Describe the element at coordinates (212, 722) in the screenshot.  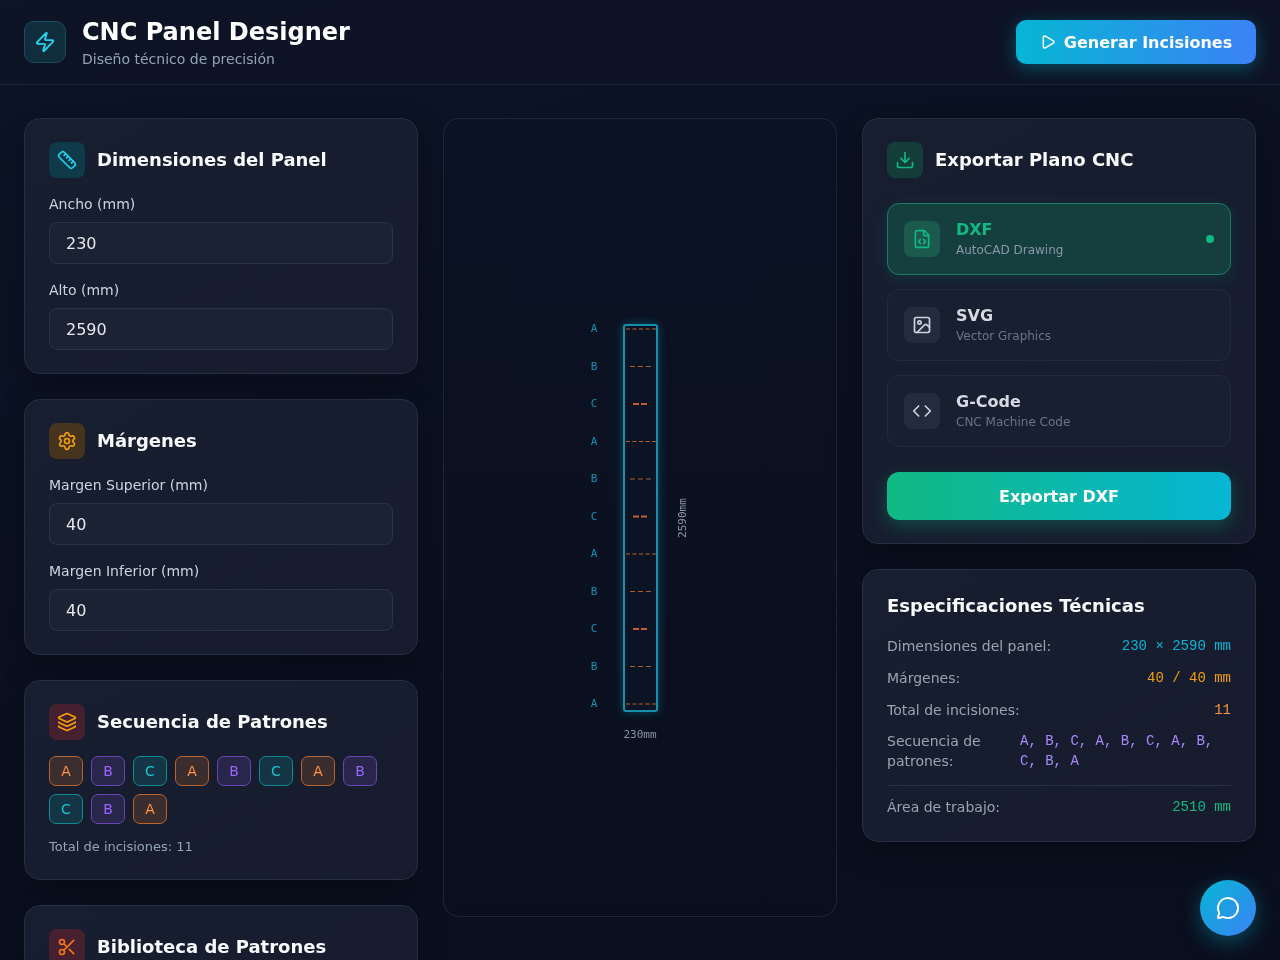
I see `card-title: Secuencia de Patrones` at that location.